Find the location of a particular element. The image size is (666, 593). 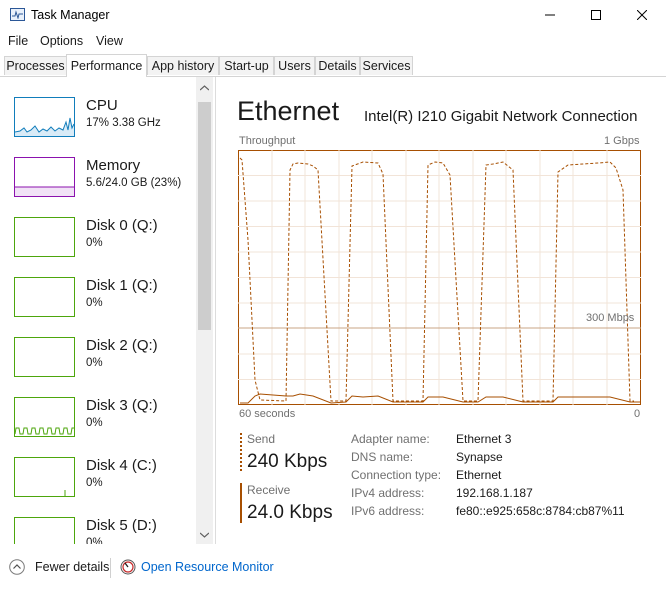

dns-name-value: Synapse is located at coordinates (479, 457).